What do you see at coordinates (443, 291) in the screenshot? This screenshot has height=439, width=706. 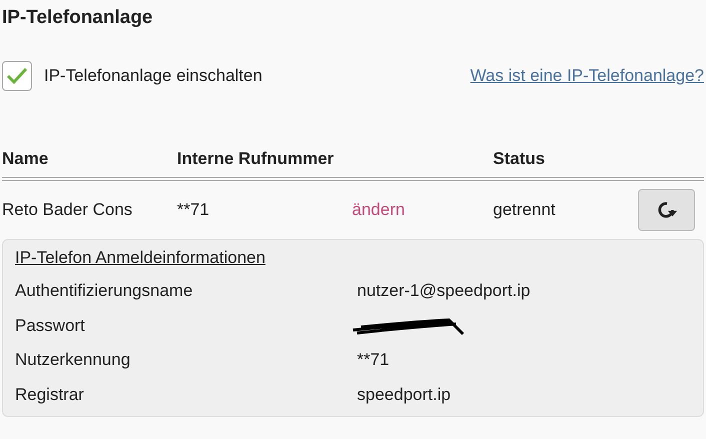 I see `field-value: nutzer-1@speedport.ip` at bounding box center [443, 291].